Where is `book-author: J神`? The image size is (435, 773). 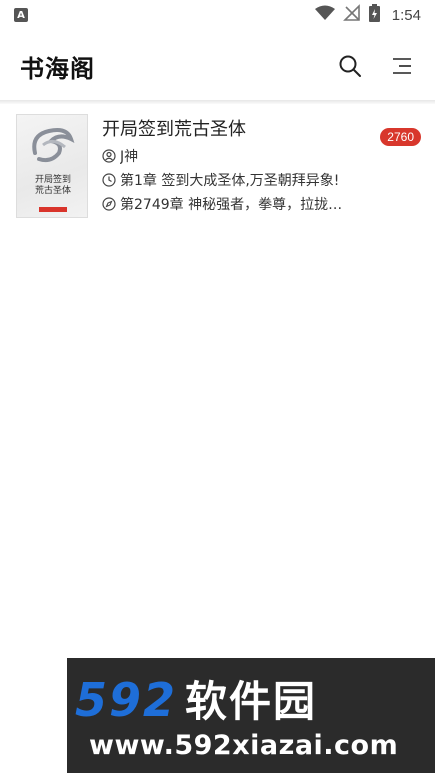 book-author: J神 is located at coordinates (129, 157).